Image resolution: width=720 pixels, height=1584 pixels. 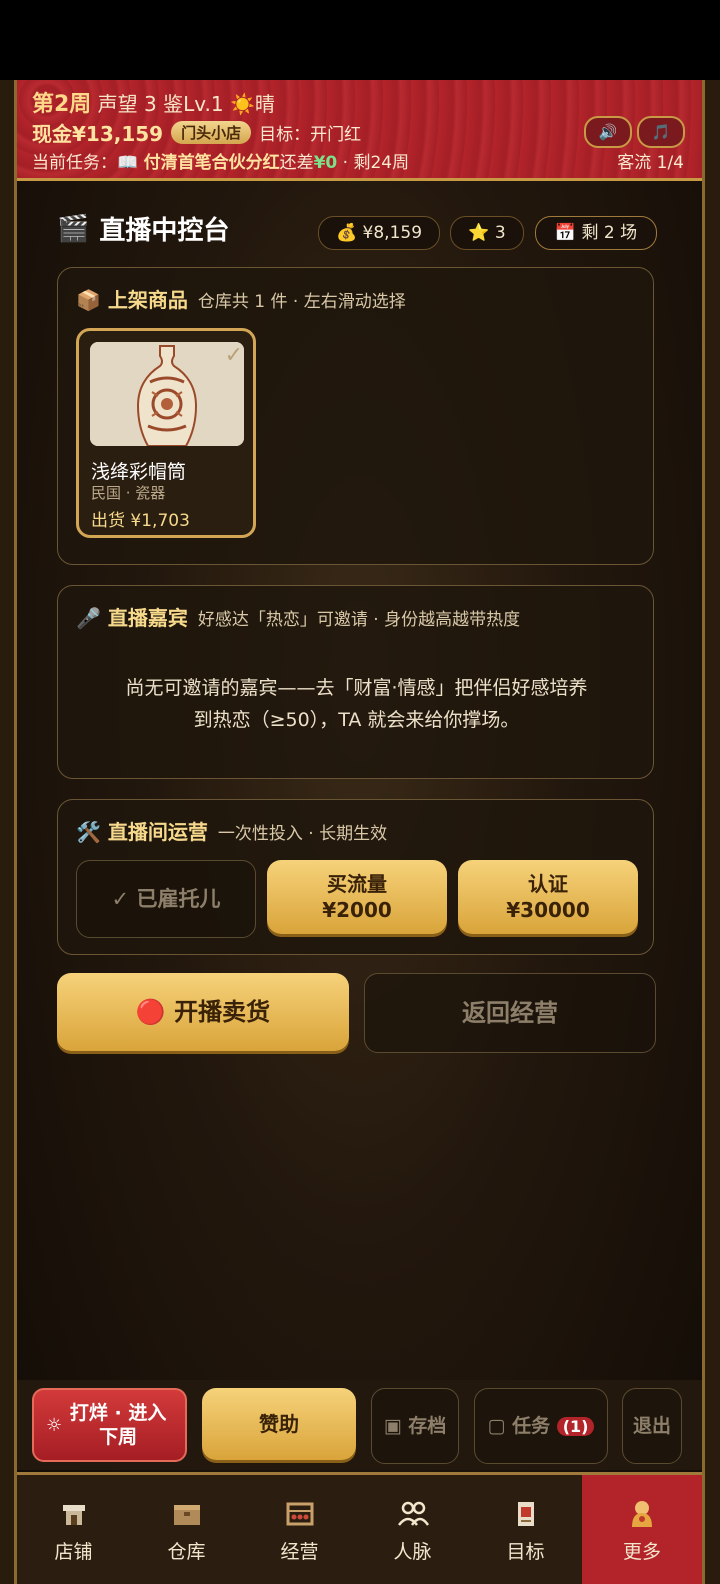 What do you see at coordinates (531, 1426) in the screenshot?
I see `tasks-label: 任务` at bounding box center [531, 1426].